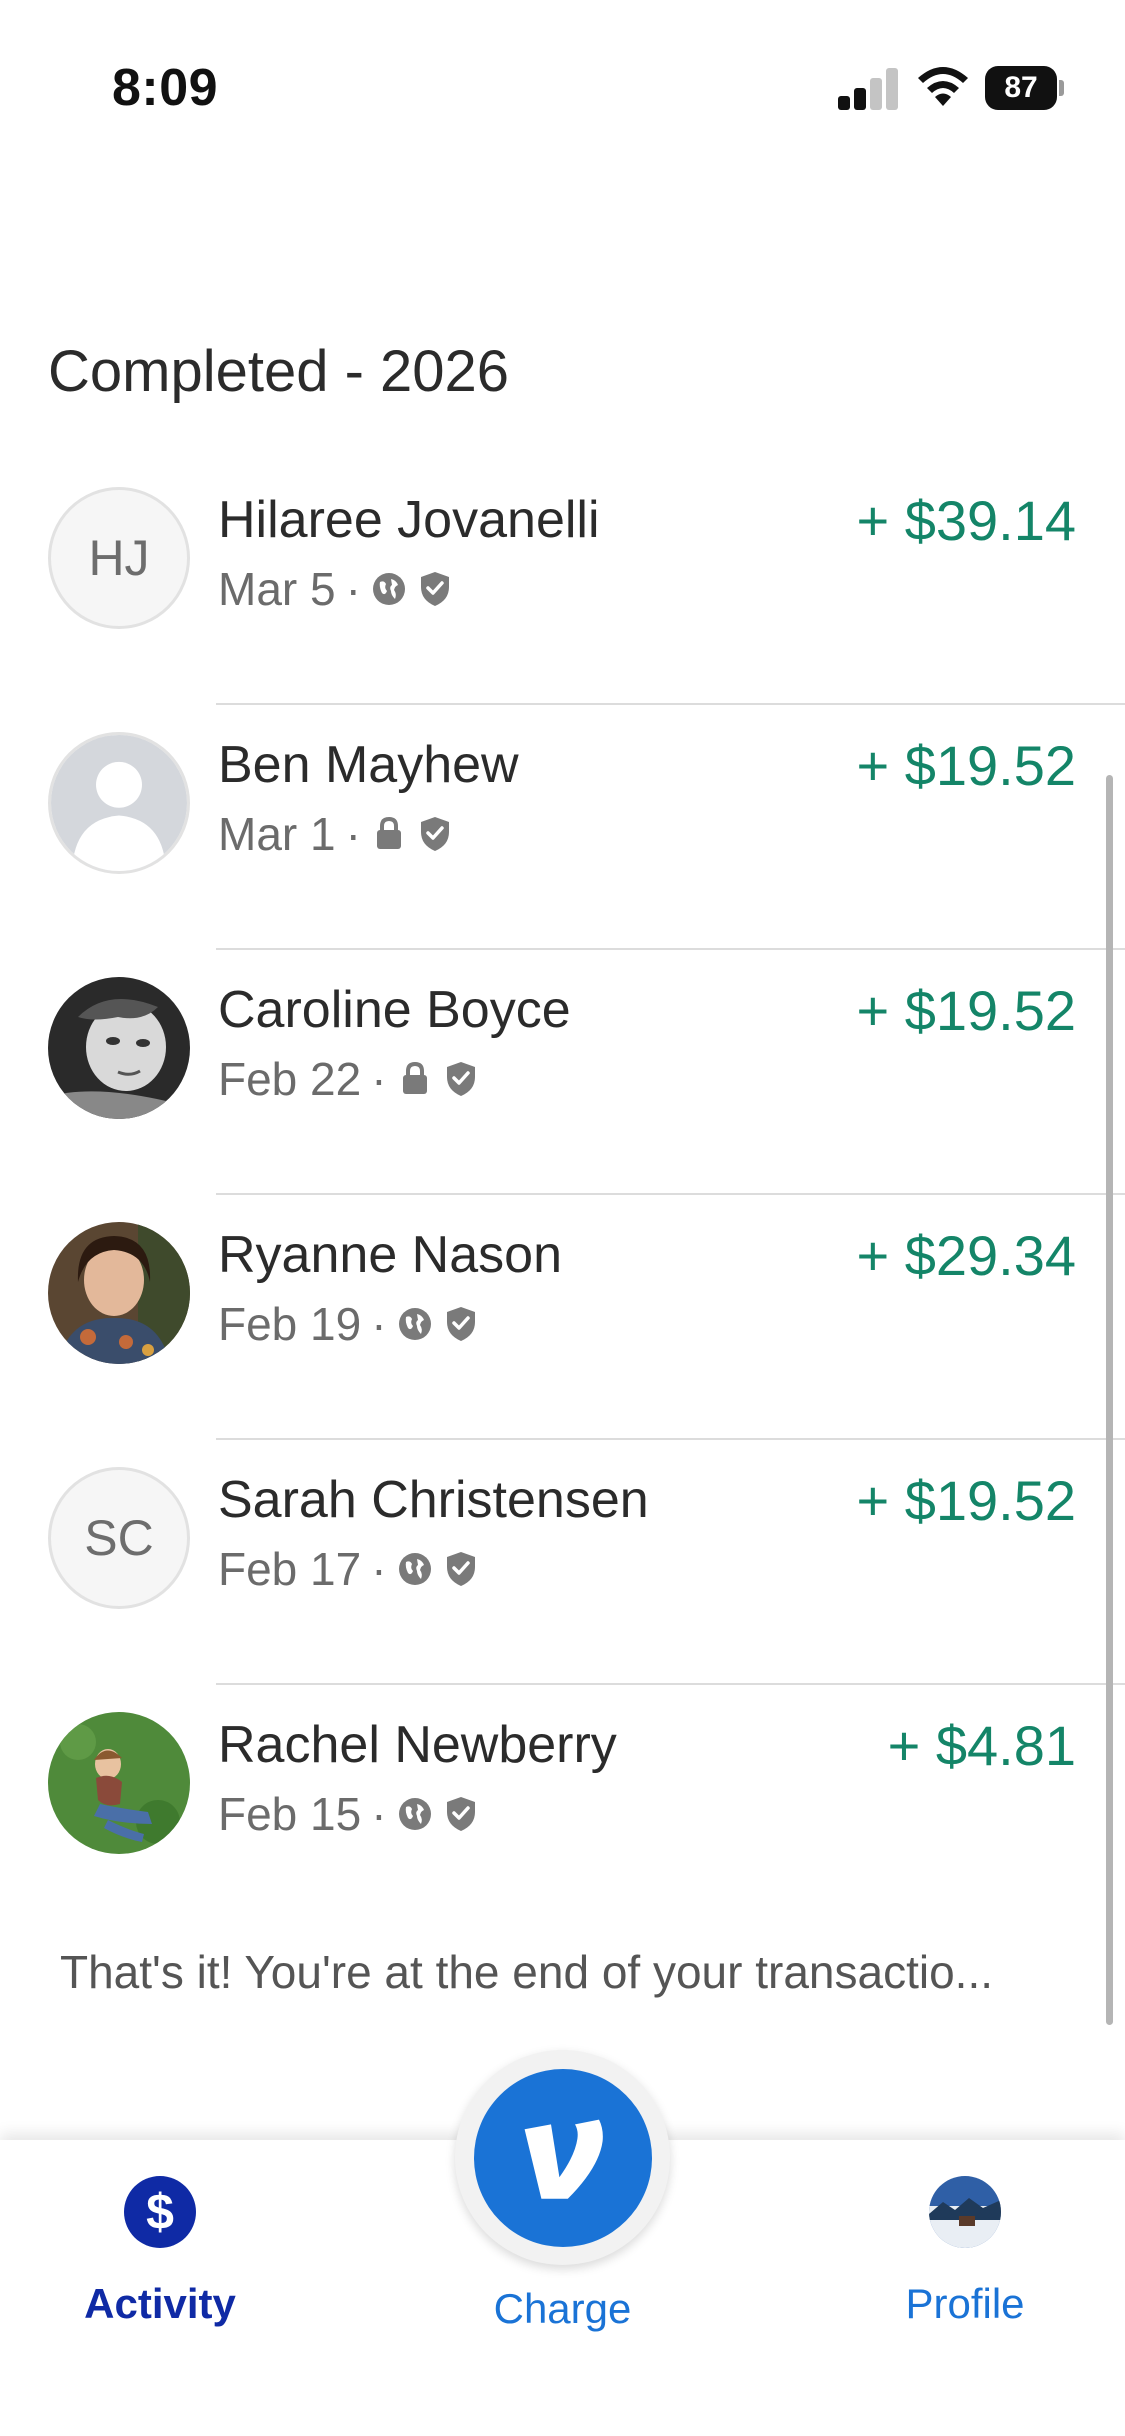 This screenshot has width=1125, height=2436. I want to click on tab-charge-label: Charge, so click(562, 2308).